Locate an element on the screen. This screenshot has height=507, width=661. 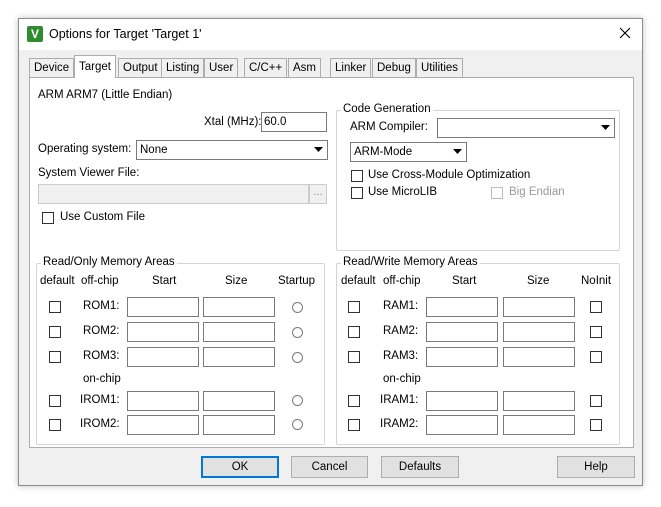
help-button: Help is located at coordinates (596, 467).